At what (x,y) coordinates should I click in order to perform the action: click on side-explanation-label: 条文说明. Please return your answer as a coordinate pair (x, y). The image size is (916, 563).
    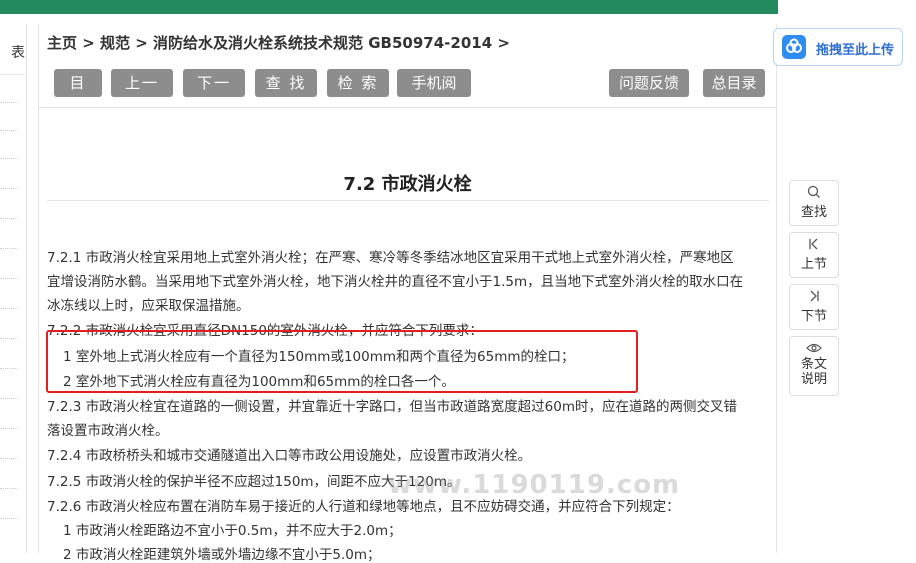
    Looking at the image, I should click on (813, 372).